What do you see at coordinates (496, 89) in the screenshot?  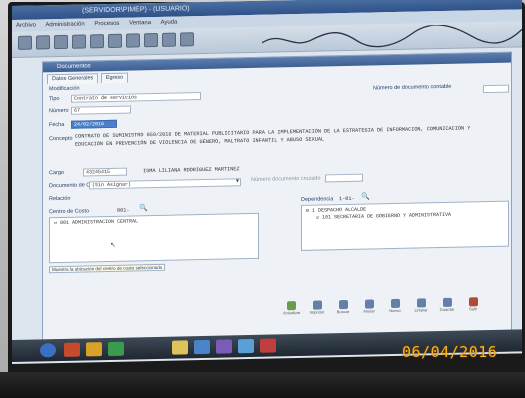 I see `numero-doc-contable-field` at bounding box center [496, 89].